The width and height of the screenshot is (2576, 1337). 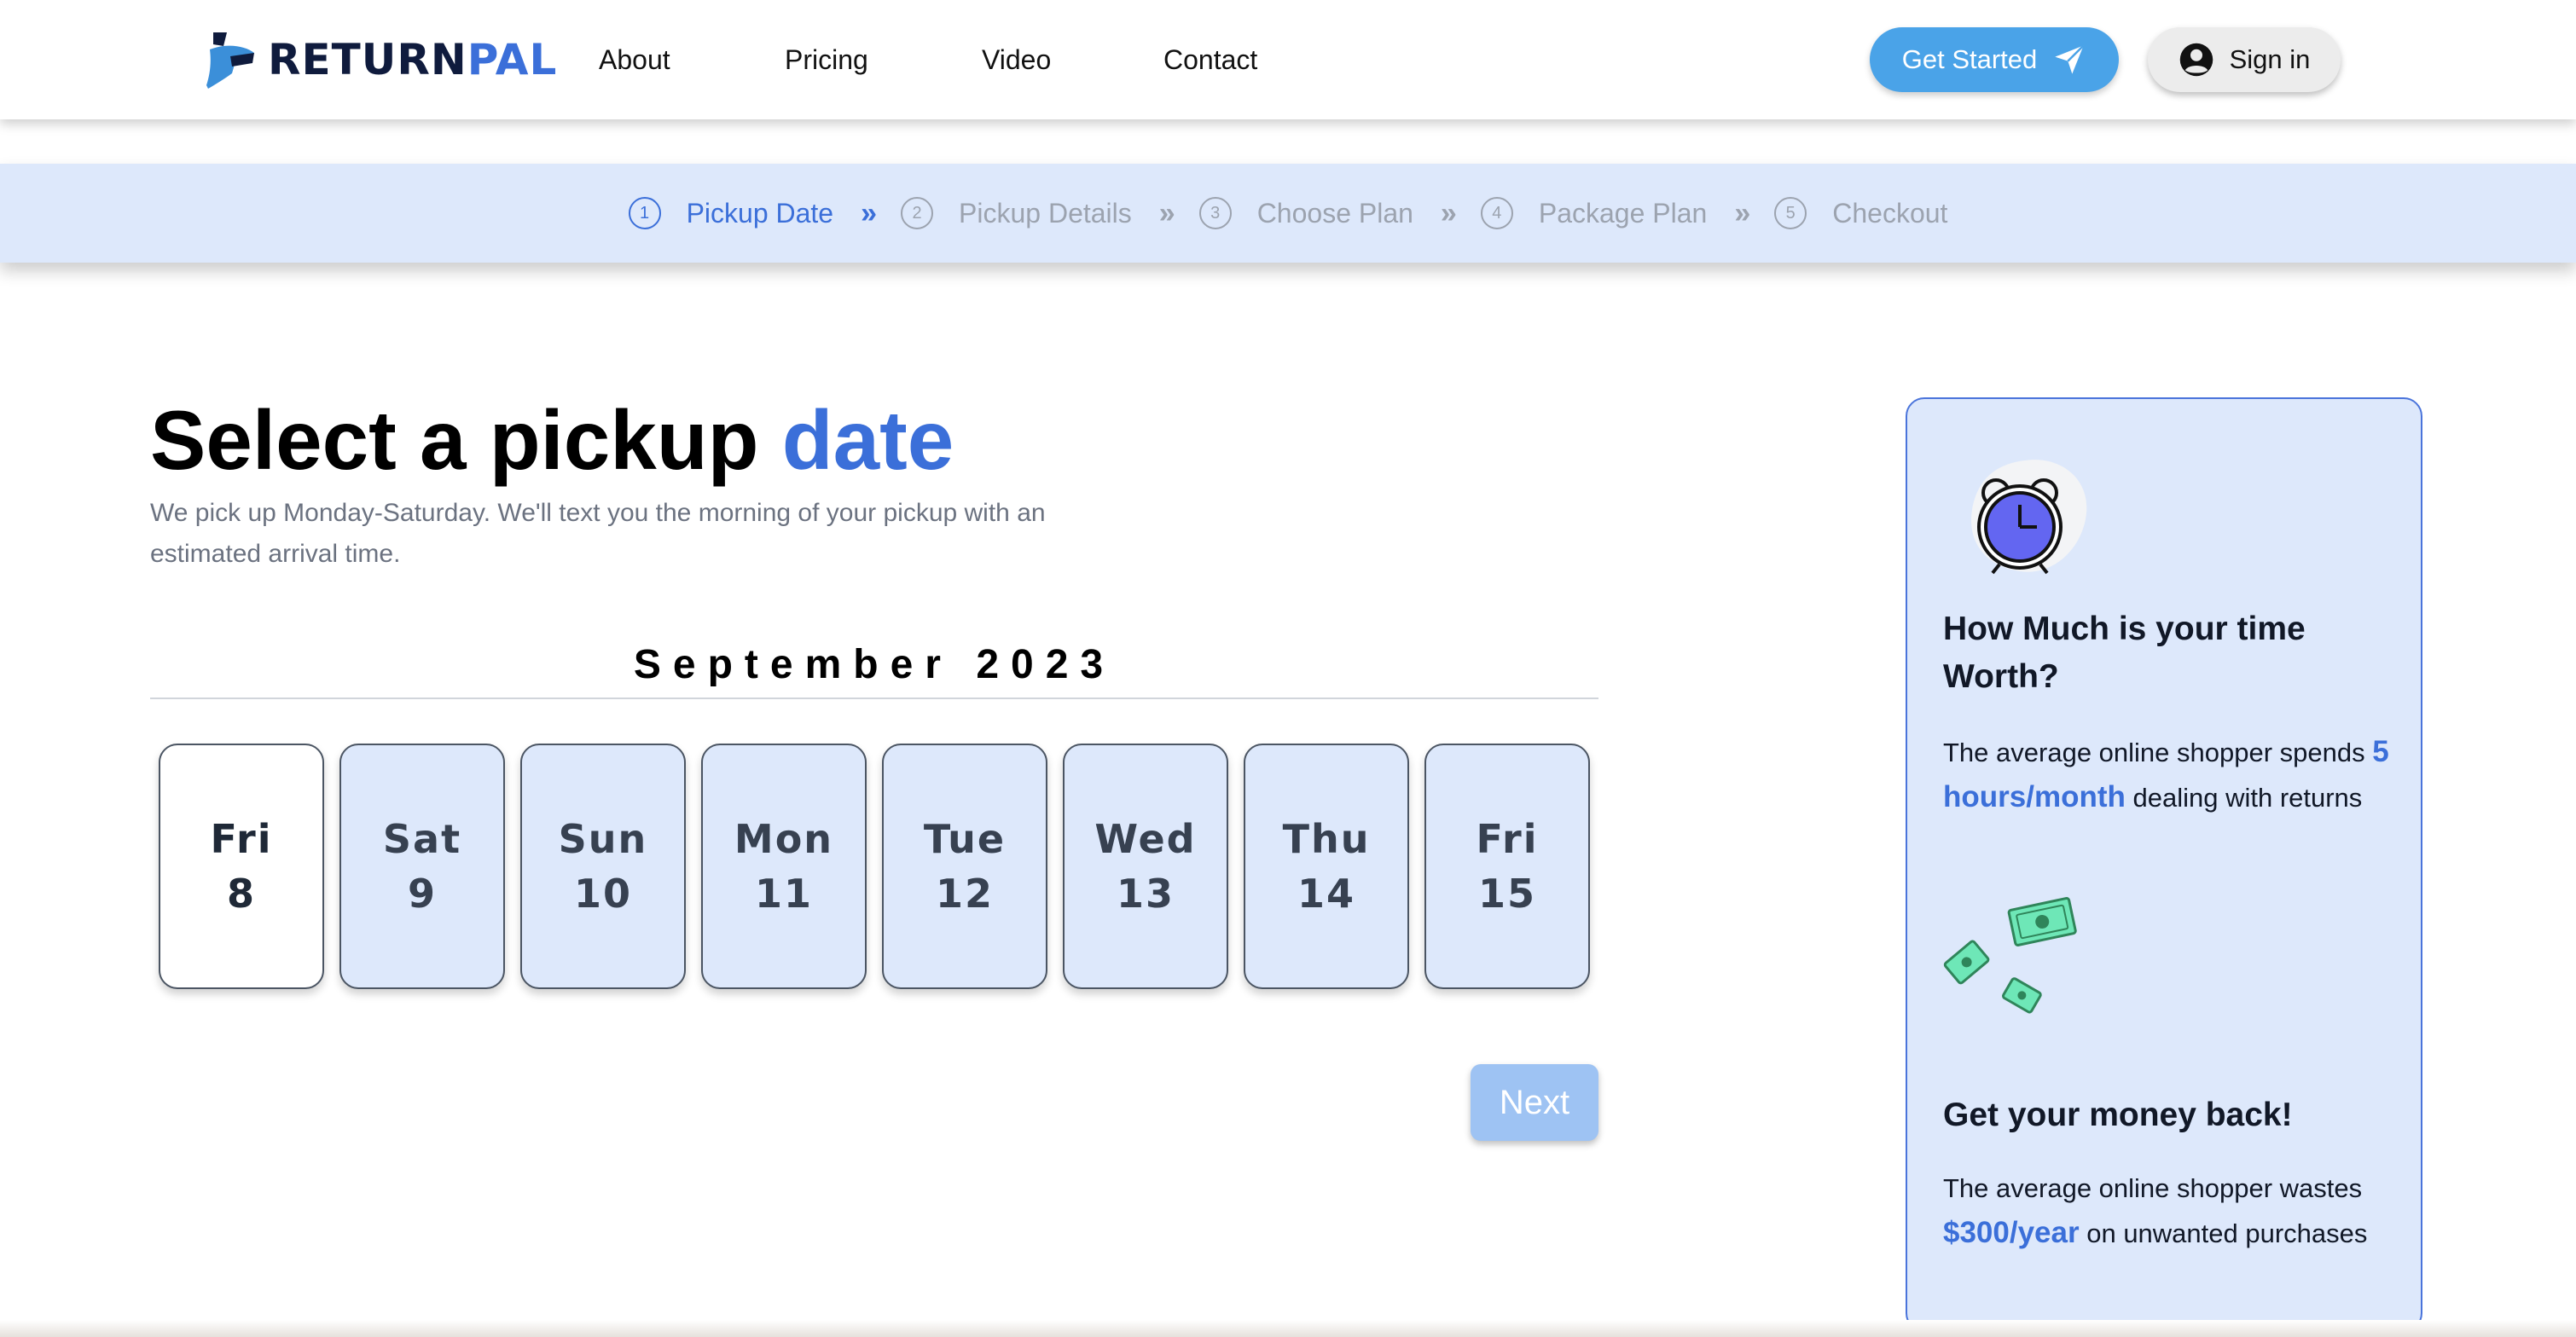 What do you see at coordinates (1288, 1328) in the screenshot?
I see `window-edge` at bounding box center [1288, 1328].